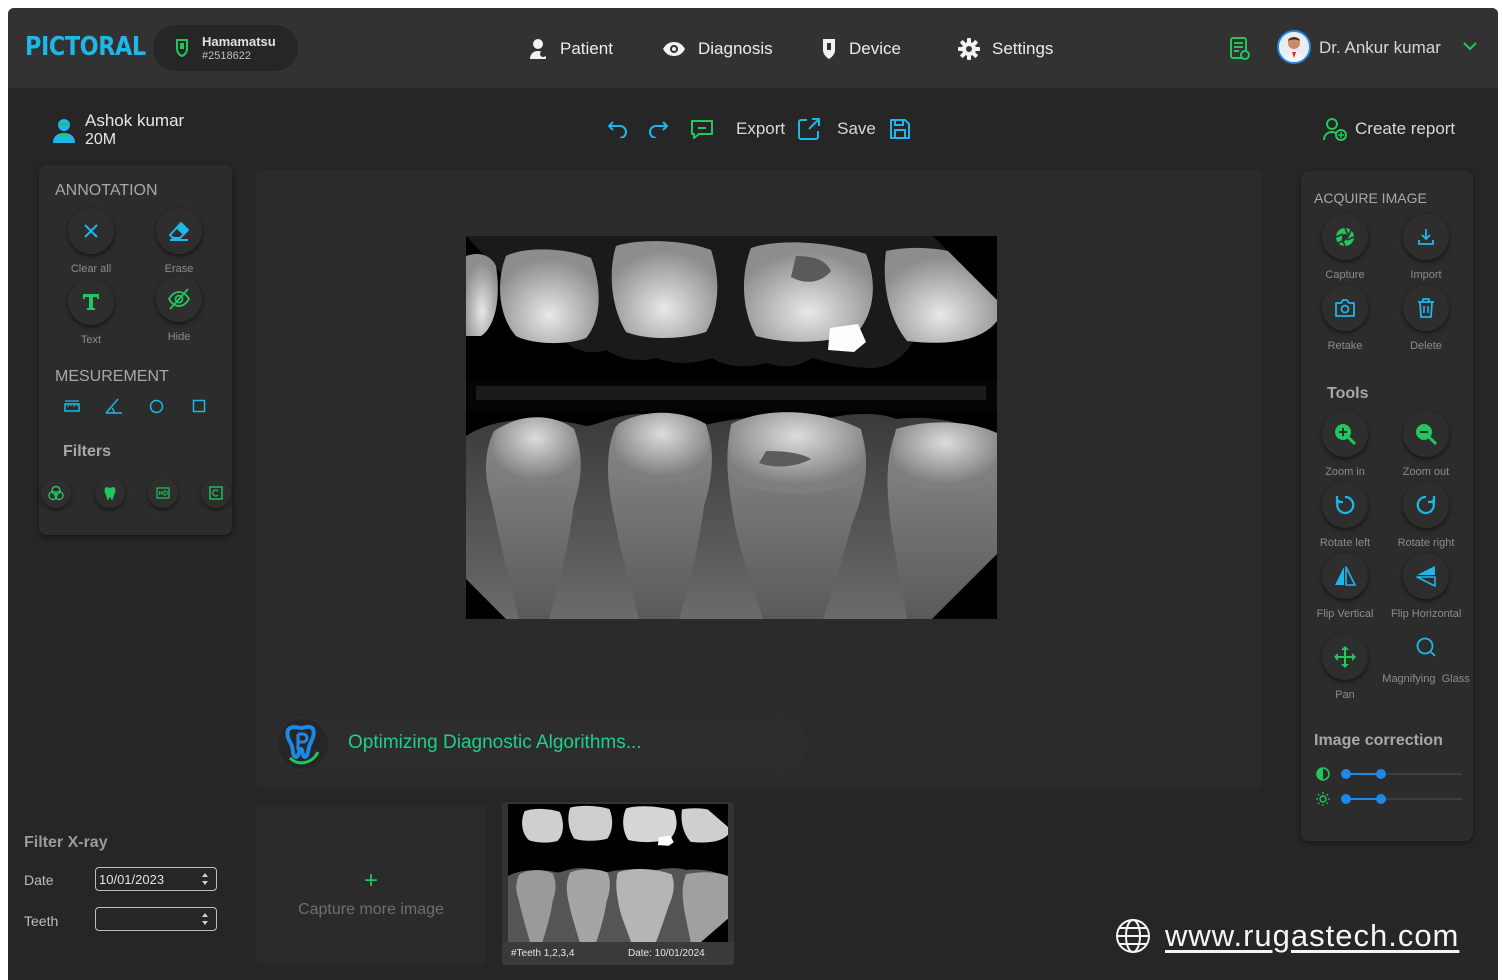 This screenshot has width=1502, height=980. Describe the element at coordinates (1240, 49) in the screenshot. I see `report-list-icon` at that location.